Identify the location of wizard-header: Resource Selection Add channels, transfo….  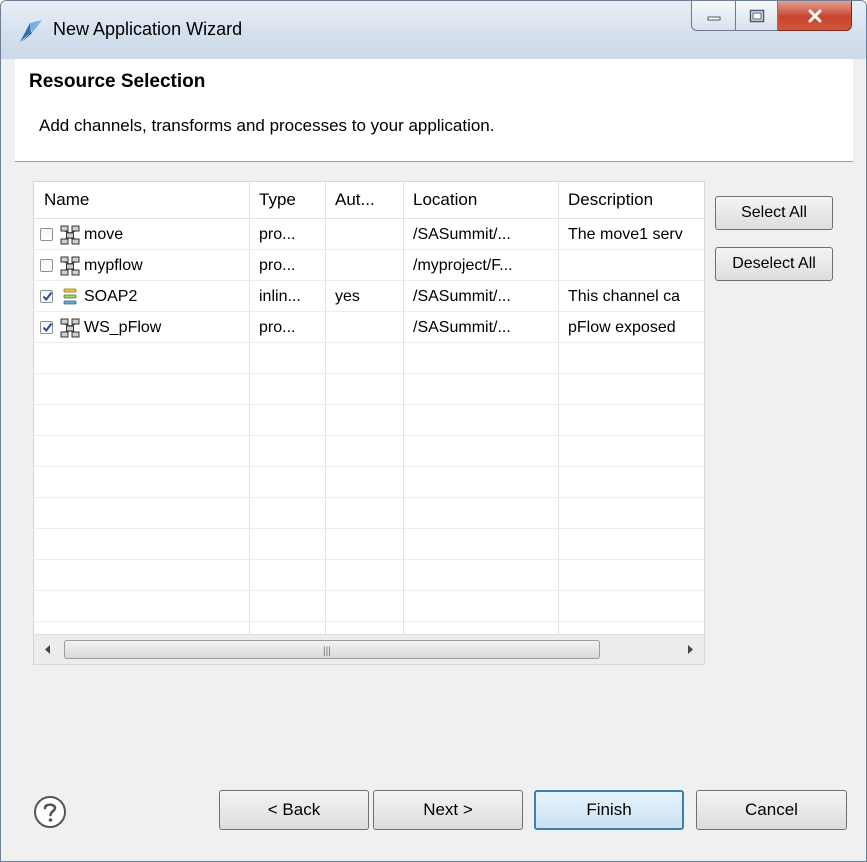
(434, 110).